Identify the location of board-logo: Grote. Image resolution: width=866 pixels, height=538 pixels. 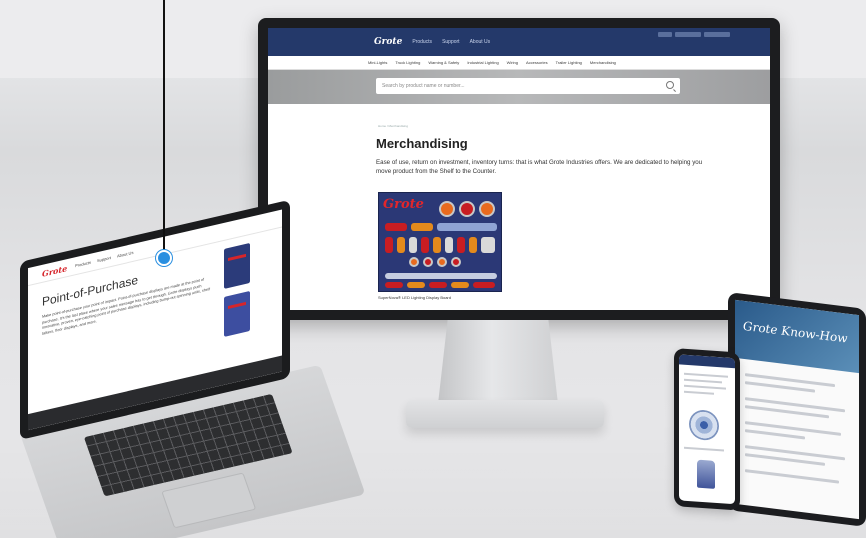
(403, 204).